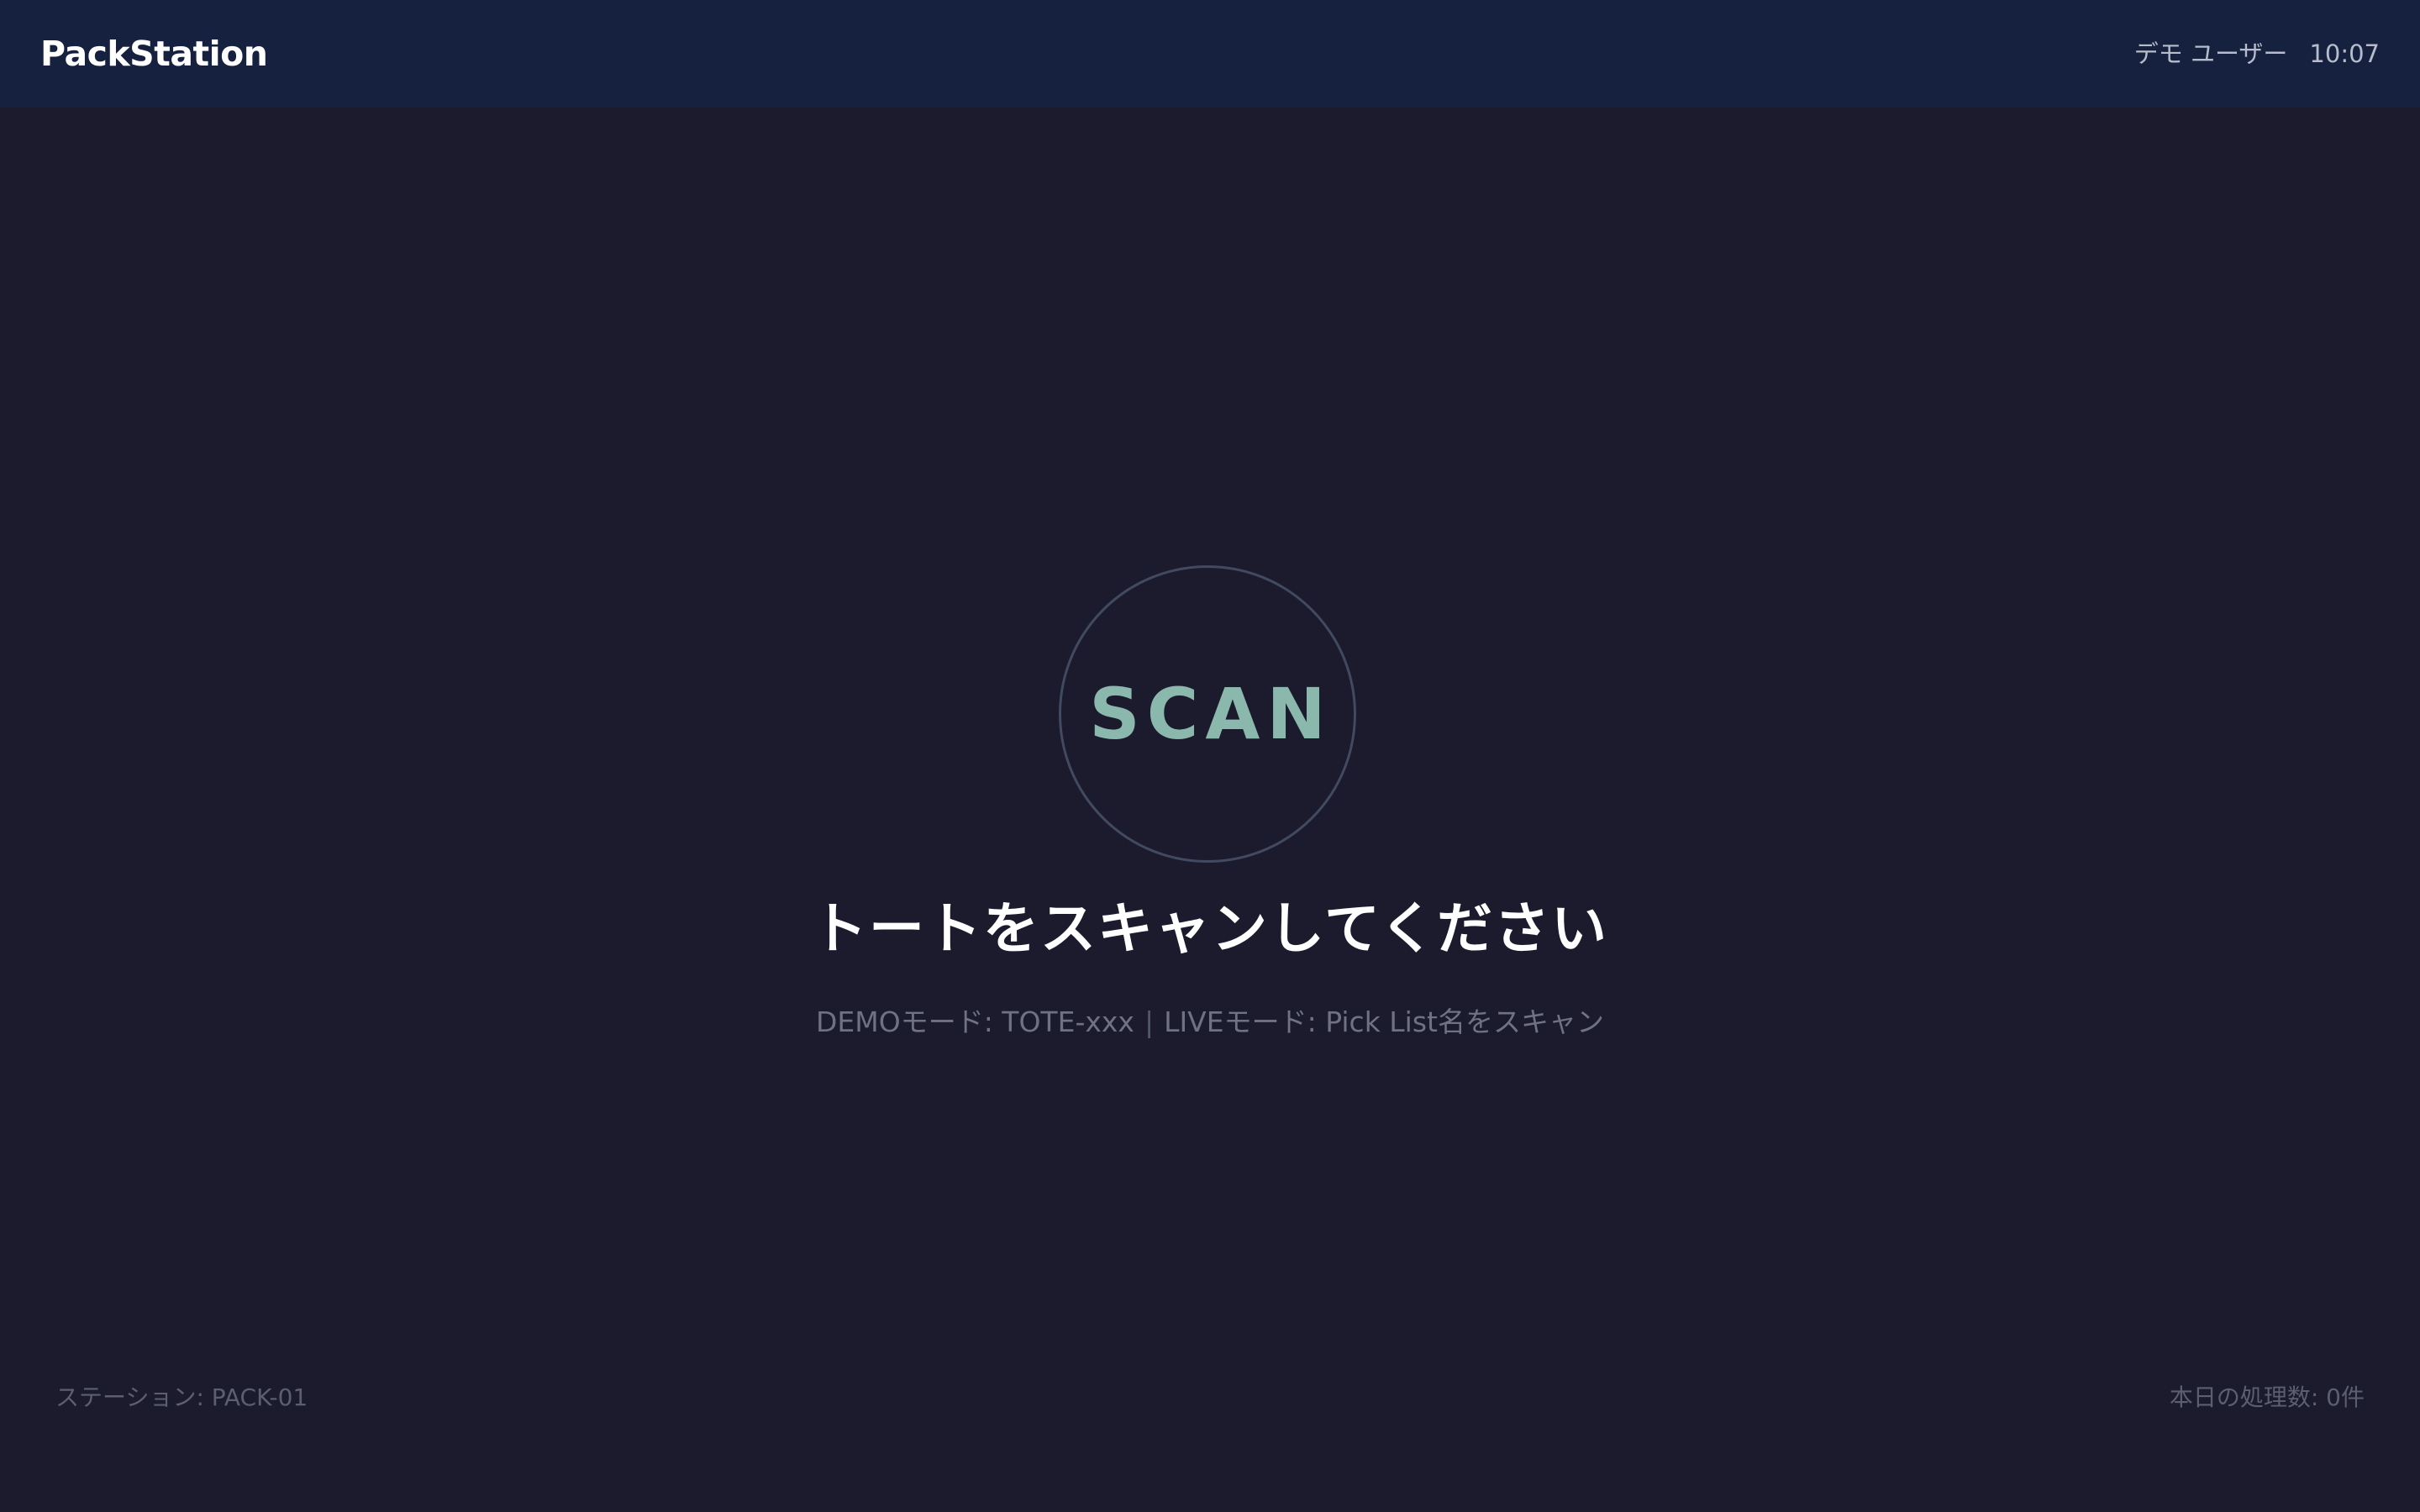 The width and height of the screenshot is (2420, 1512). What do you see at coordinates (1210, 928) in the screenshot?
I see `scan-instruction: トートをスキャンしてください` at bounding box center [1210, 928].